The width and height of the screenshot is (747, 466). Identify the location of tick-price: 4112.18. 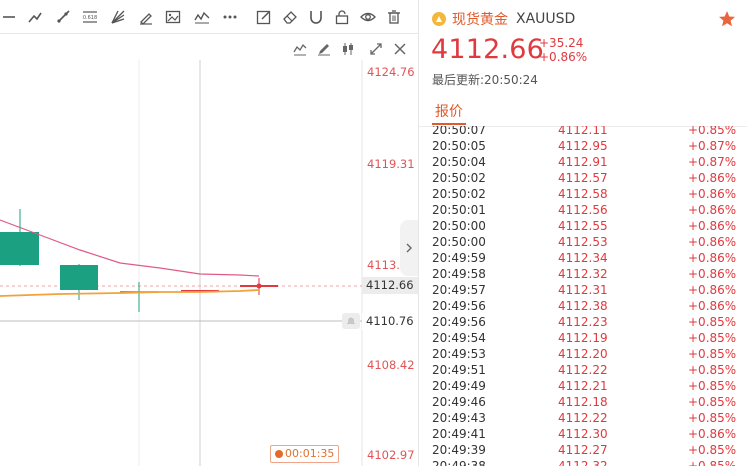
(583, 402).